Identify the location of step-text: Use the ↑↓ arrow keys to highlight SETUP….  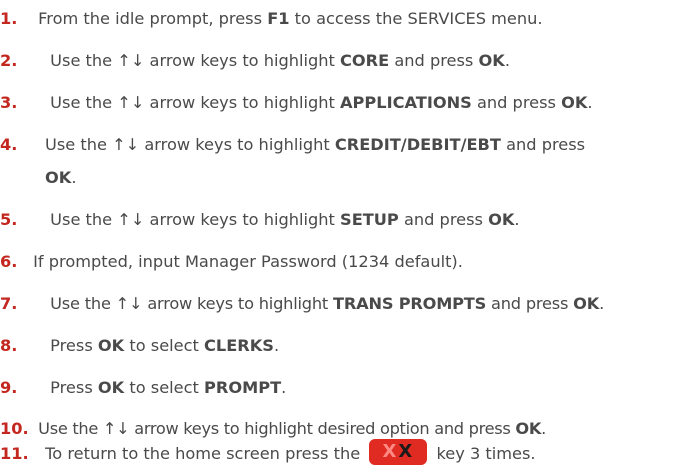
(285, 219).